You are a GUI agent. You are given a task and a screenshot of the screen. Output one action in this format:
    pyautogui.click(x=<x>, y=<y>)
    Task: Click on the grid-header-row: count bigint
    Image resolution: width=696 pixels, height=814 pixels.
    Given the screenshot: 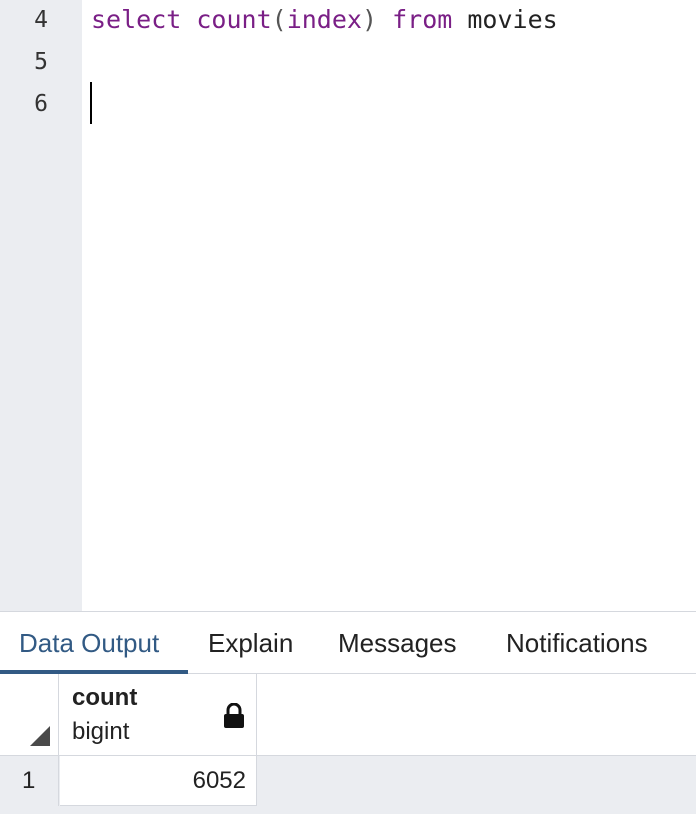 What is the action you would take?
    pyautogui.click(x=348, y=715)
    